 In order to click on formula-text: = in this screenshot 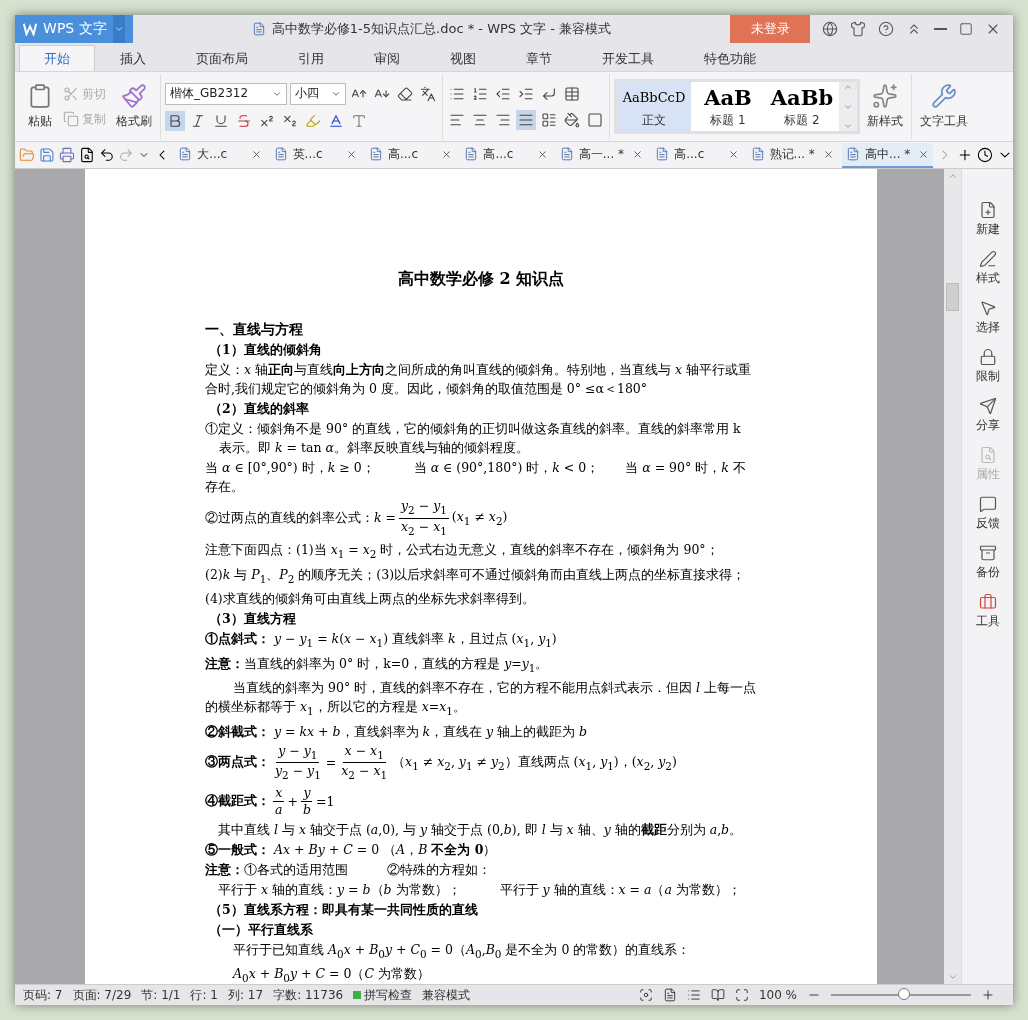, I will do `click(331, 762)`.